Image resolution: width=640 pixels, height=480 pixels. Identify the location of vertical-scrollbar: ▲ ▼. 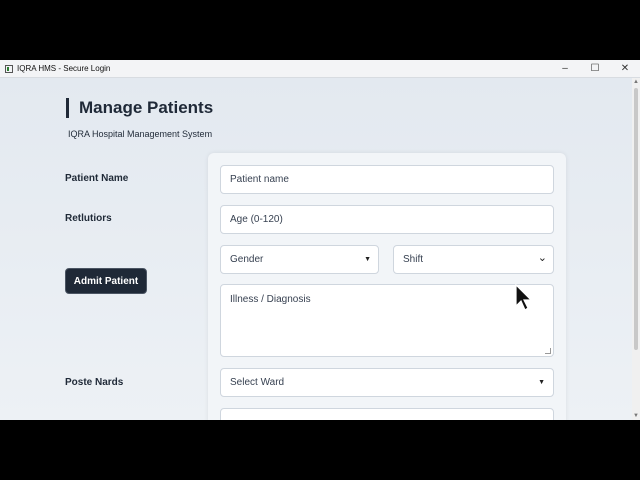
(636, 249).